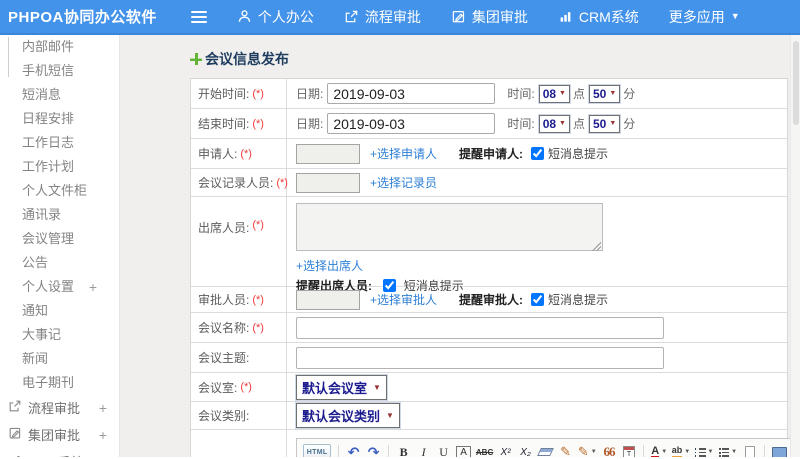  What do you see at coordinates (244, 16) in the screenshot?
I see `user-icon` at bounding box center [244, 16].